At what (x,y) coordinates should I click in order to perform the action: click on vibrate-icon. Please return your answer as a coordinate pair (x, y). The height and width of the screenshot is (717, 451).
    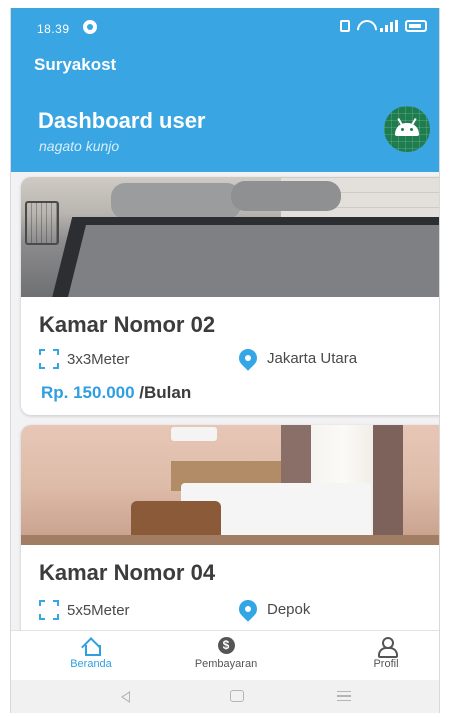
    Looking at the image, I should click on (345, 26).